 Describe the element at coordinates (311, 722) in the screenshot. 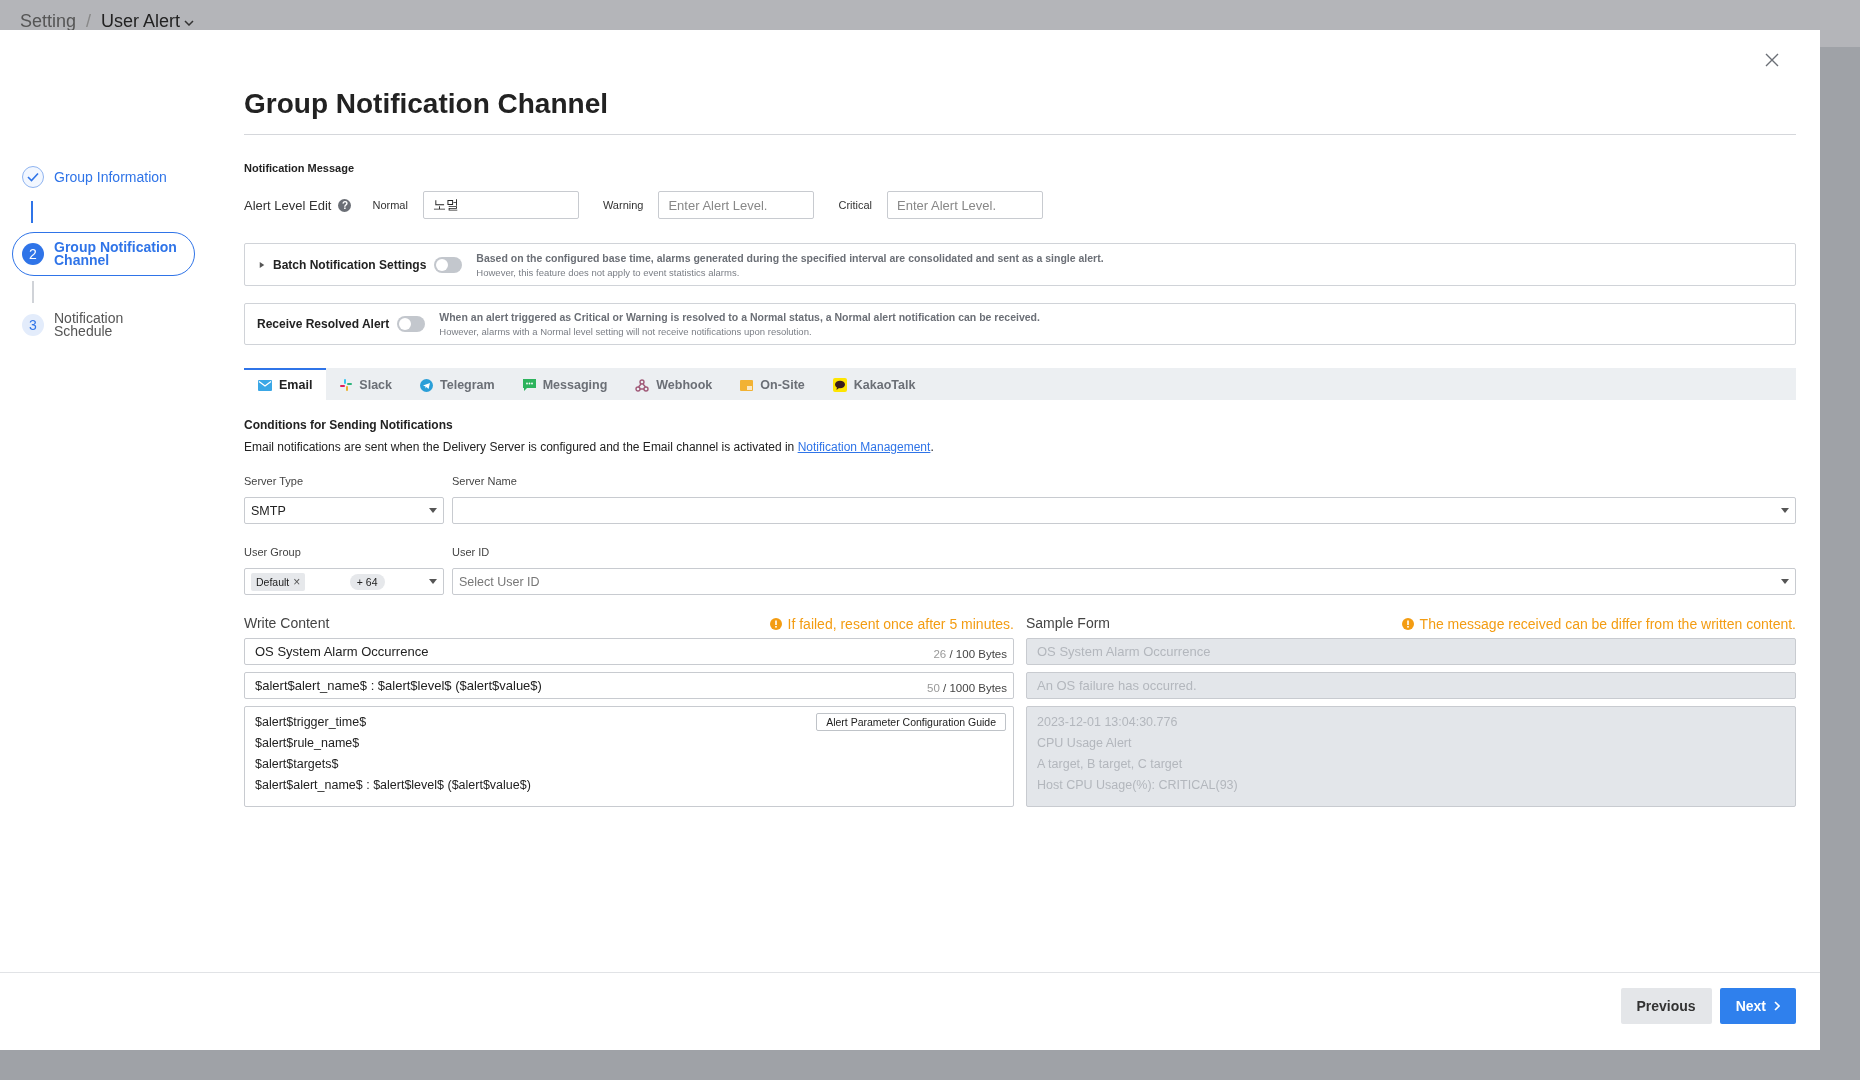

I see `body-line: $alert$trigger_time$` at that location.